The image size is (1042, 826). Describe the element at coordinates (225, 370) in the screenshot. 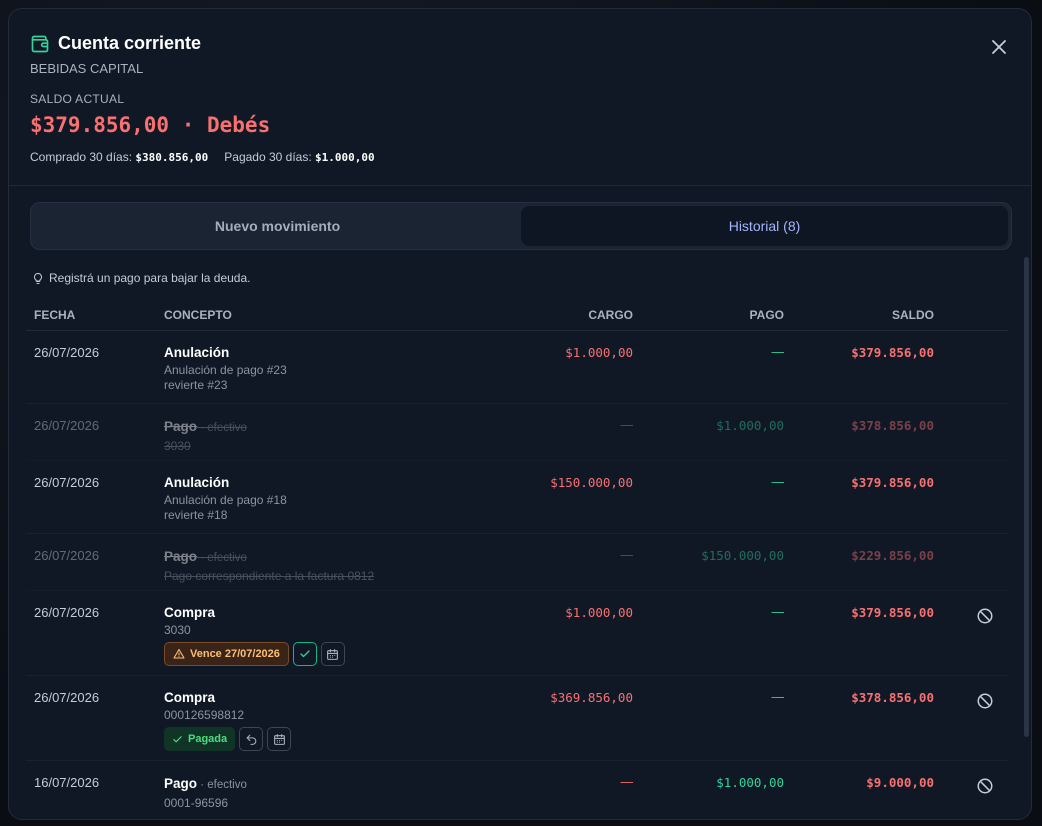

I see `row-concept-line: Anulación de pago #23` at that location.